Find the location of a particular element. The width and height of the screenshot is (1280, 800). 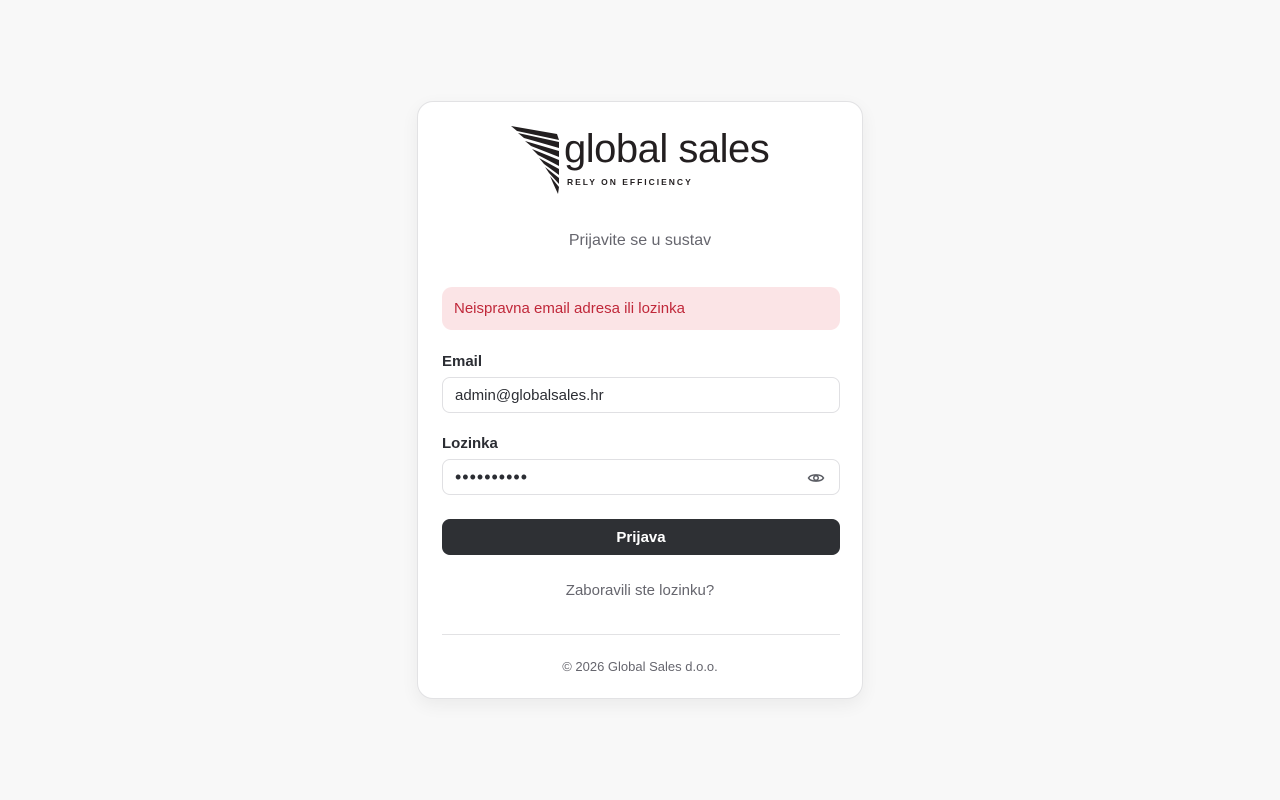

email-label: Email is located at coordinates (462, 361).